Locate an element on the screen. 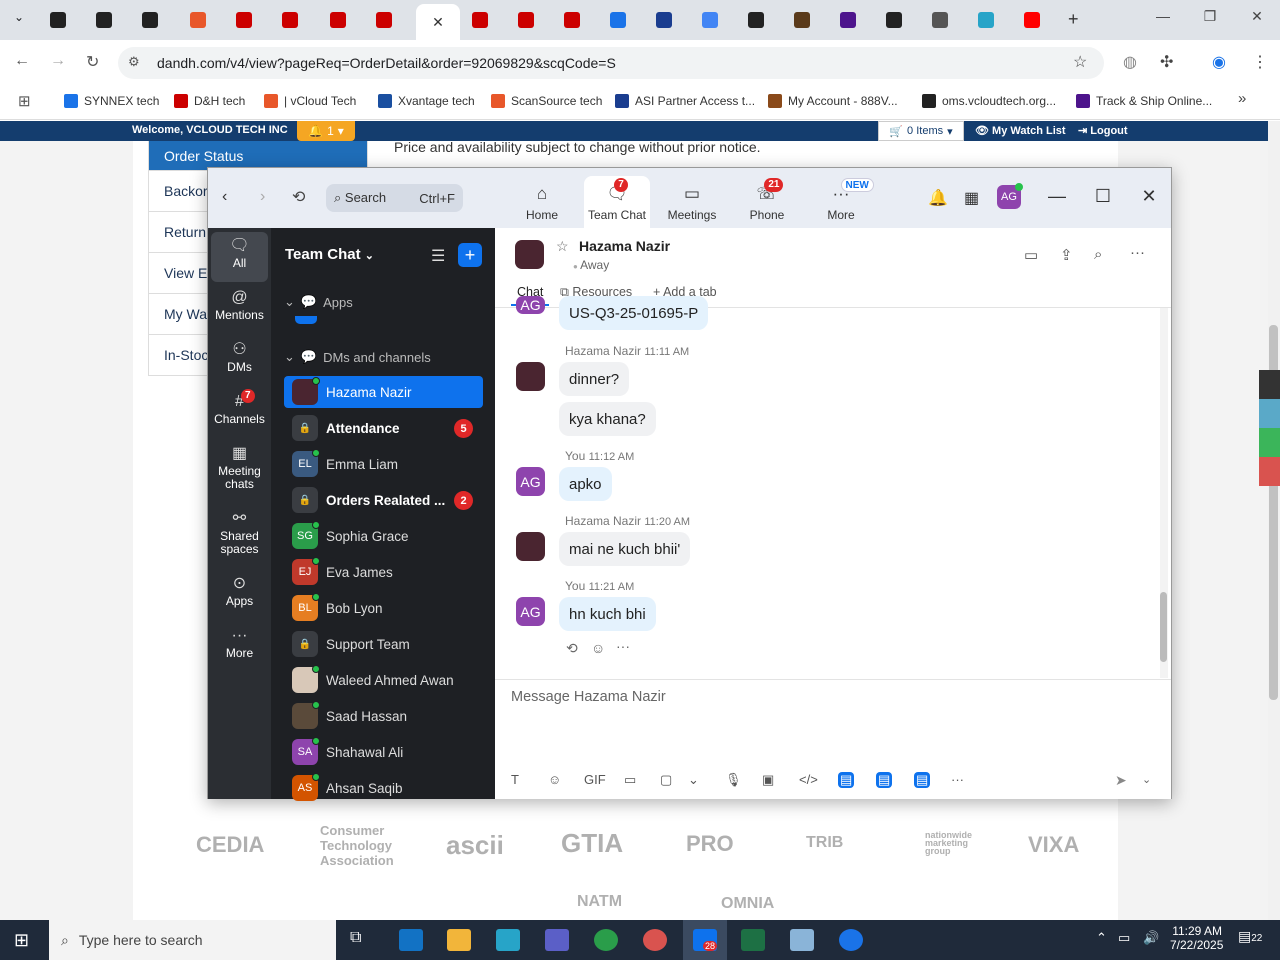 The image size is (1280, 960). apps-grid-icon: ⊞ is located at coordinates (24, 101).